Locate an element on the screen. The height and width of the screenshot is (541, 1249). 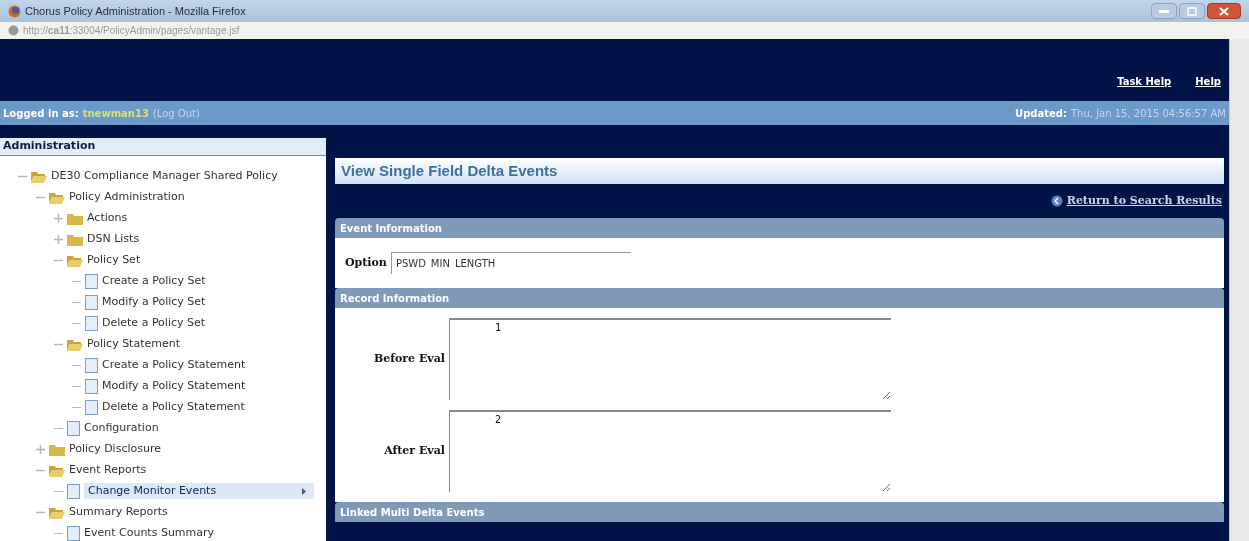
minimize-button is located at coordinates (1164, 11).